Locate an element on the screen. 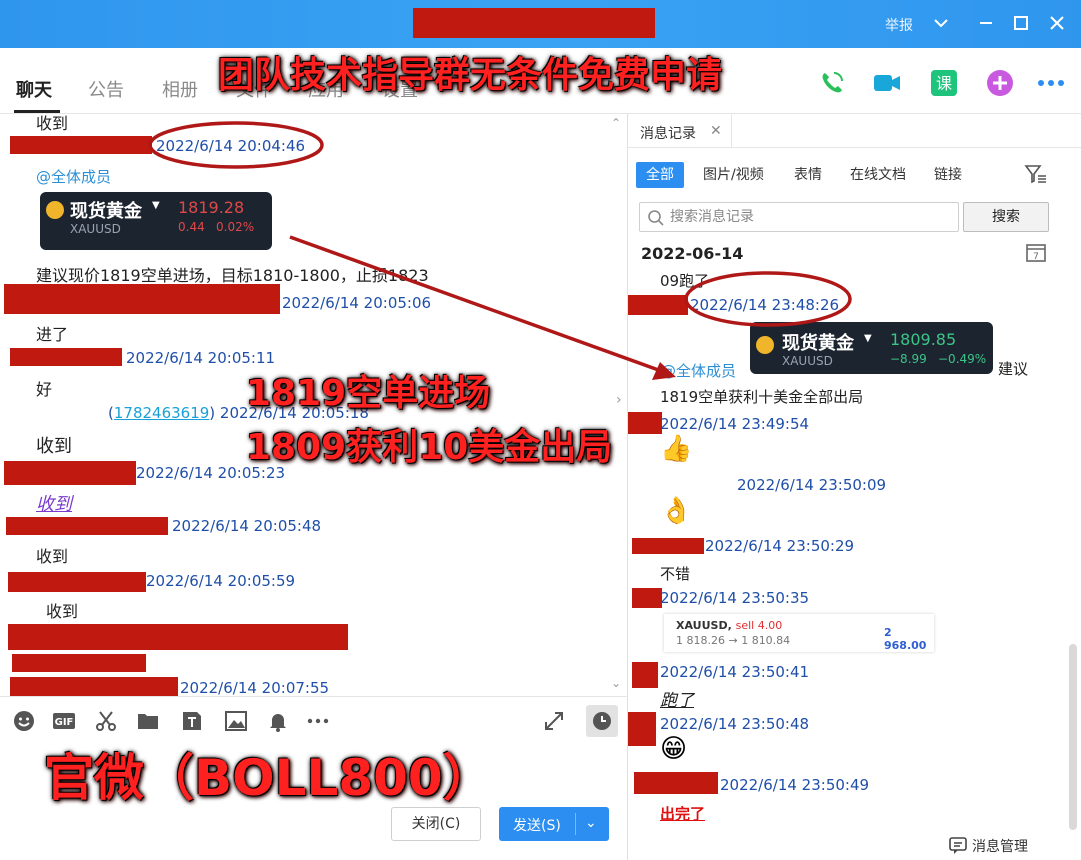  history-timestamp: 2022/6/14 23:50:29 is located at coordinates (780, 546).